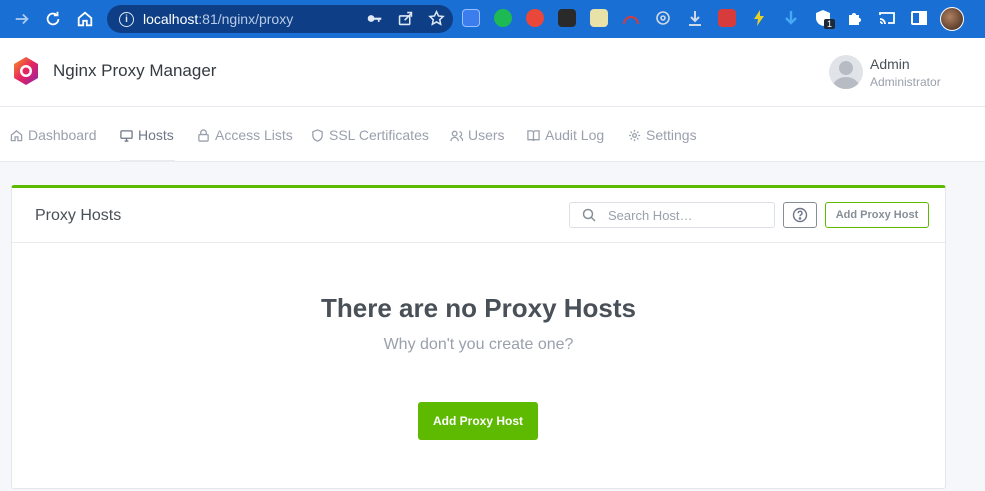  What do you see at coordinates (317, 135) in the screenshot?
I see `shield-icon` at bounding box center [317, 135].